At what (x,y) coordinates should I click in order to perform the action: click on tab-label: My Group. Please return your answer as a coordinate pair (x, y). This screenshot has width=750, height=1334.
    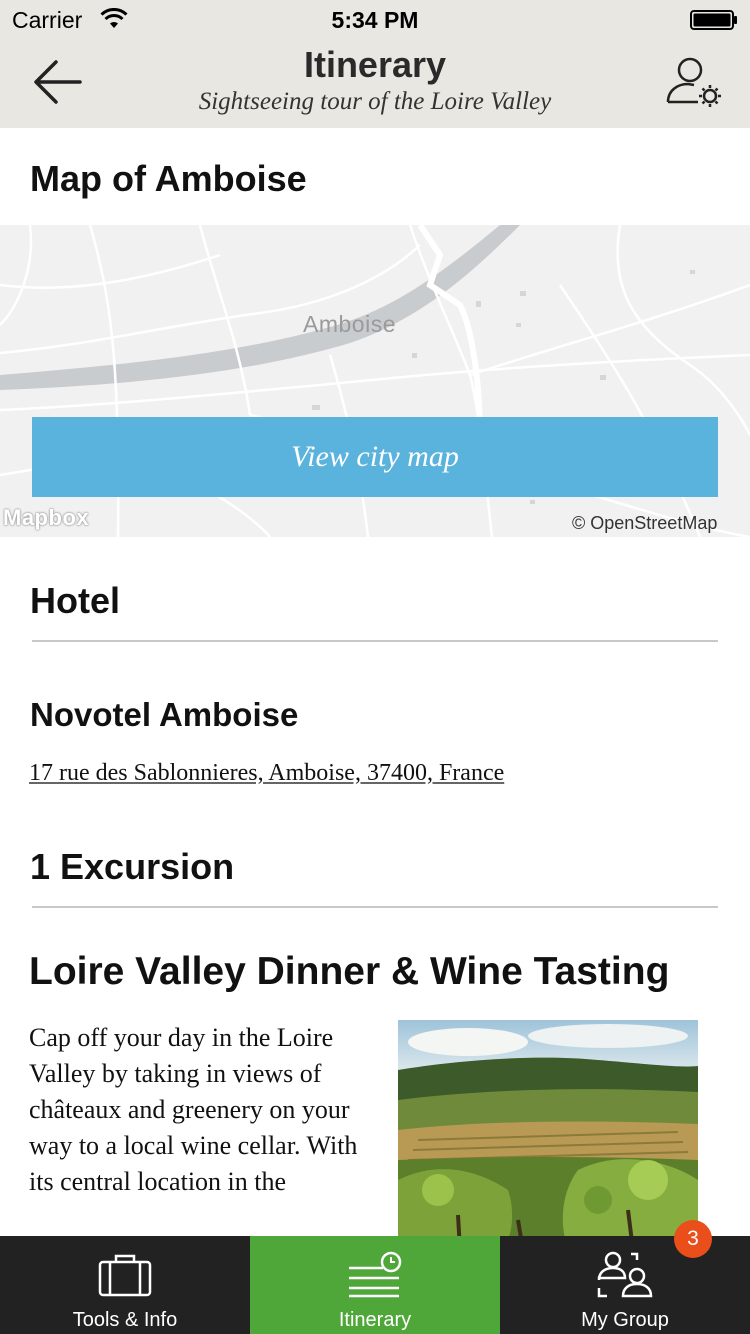
    Looking at the image, I should click on (625, 1320).